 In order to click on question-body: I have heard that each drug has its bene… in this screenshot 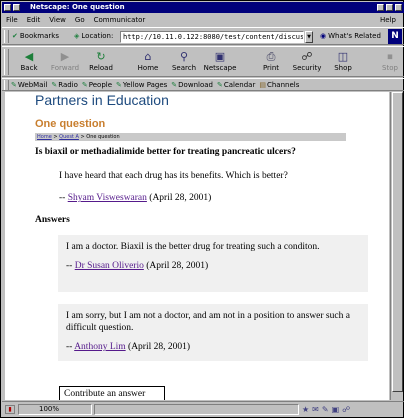, I will do `click(173, 176)`.